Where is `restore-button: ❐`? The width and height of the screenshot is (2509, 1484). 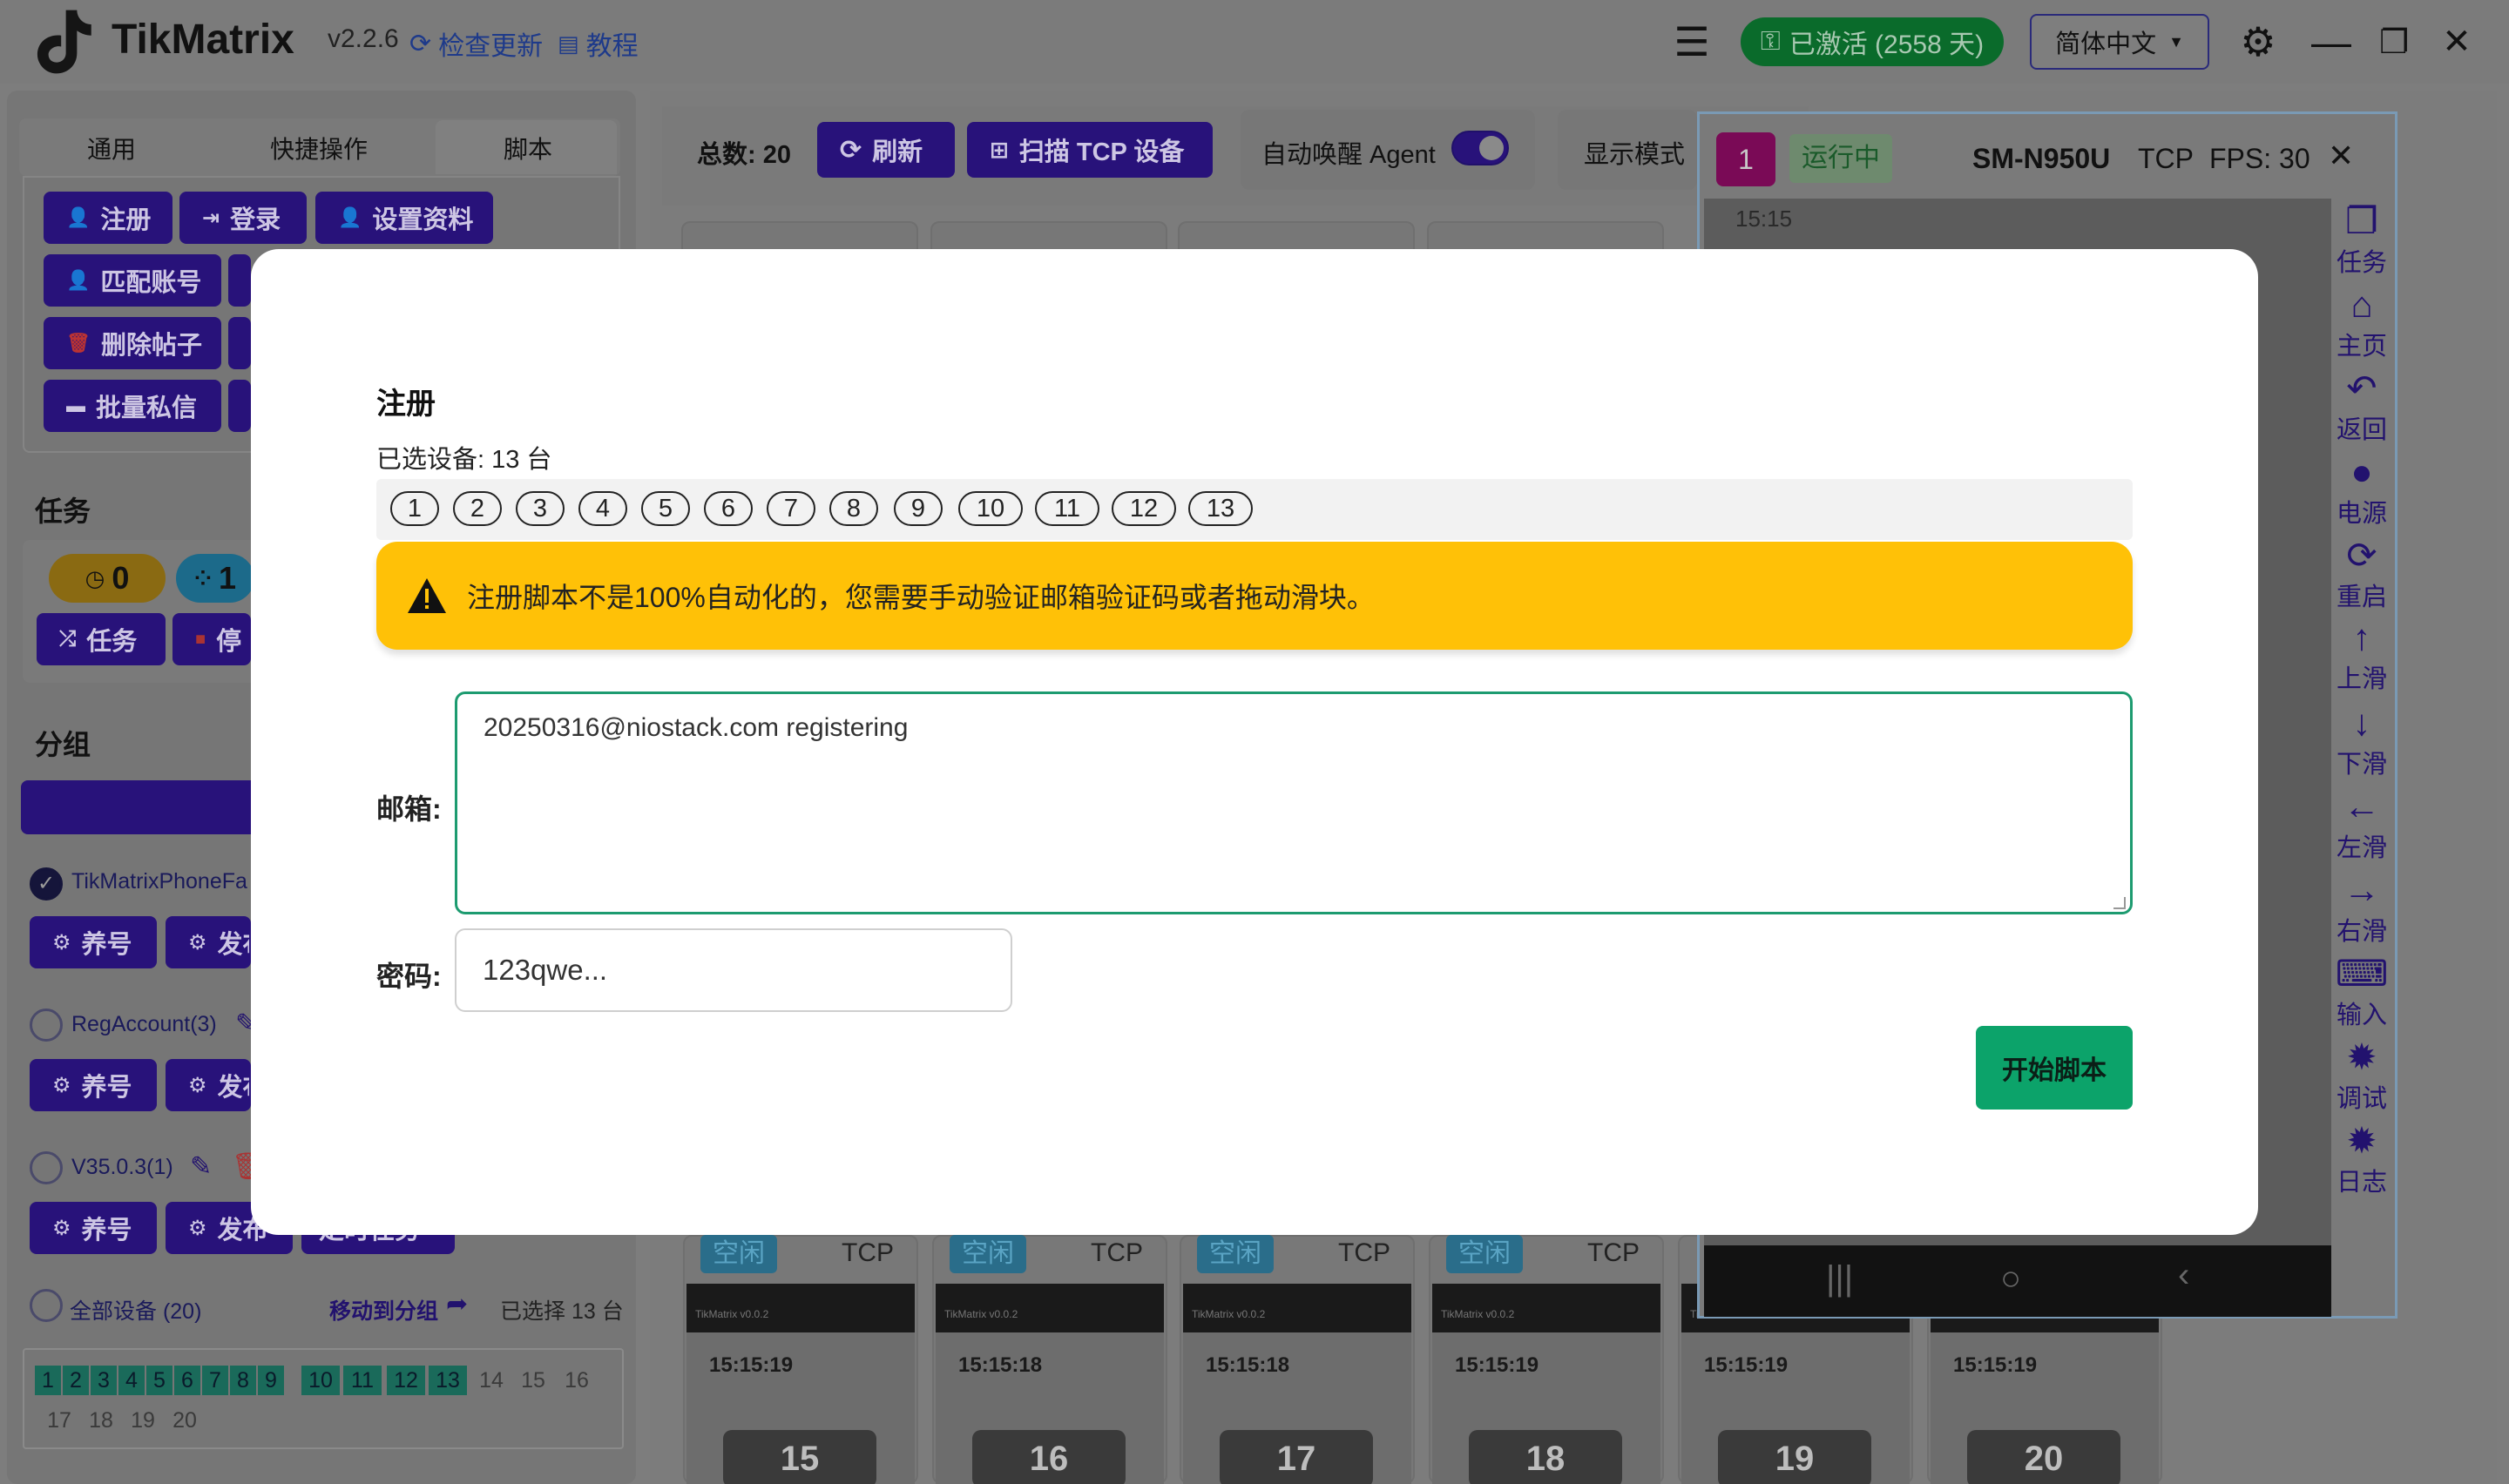 restore-button: ❐ is located at coordinates (2394, 41).